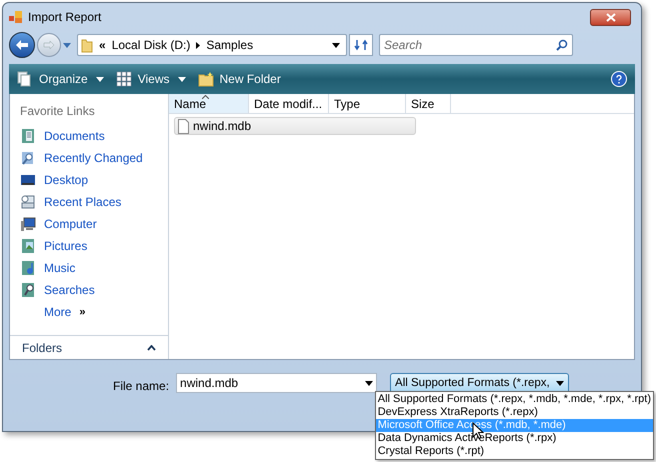 The height and width of the screenshot is (462, 656). Describe the element at coordinates (94, 202) in the screenshot. I see `favorite-link: Recent Places` at that location.